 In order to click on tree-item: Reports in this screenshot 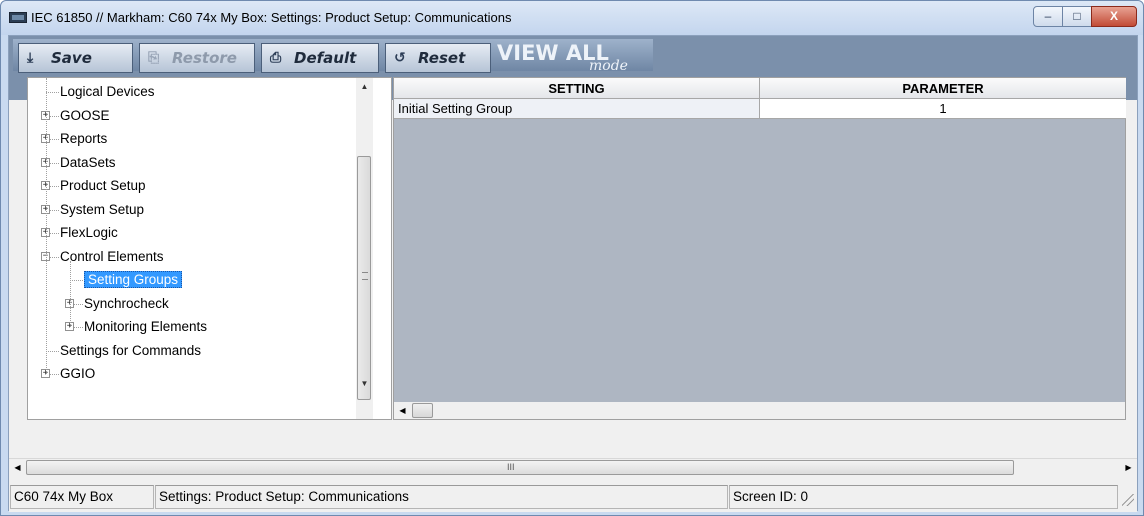, I will do `click(83, 139)`.